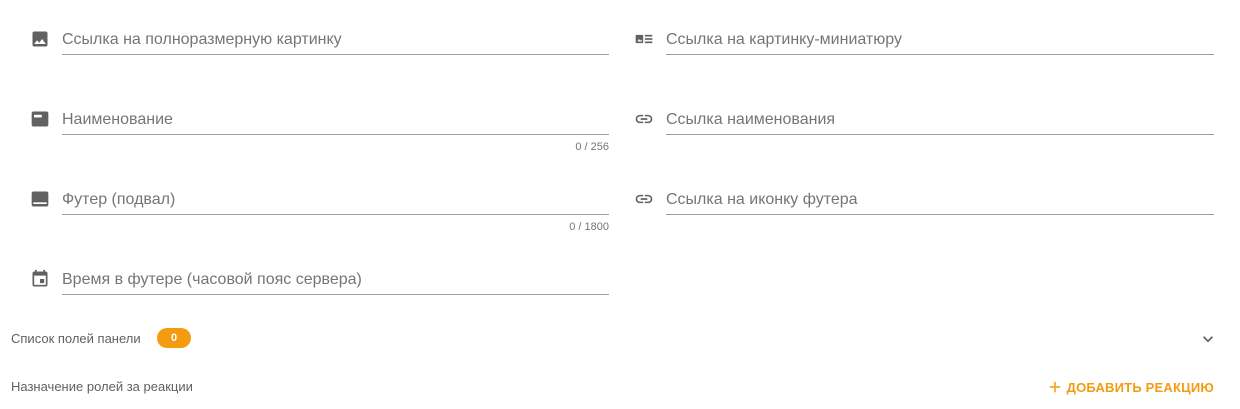 The width and height of the screenshot is (1240, 409). Describe the element at coordinates (1208, 339) in the screenshot. I see `chevron-down-icon` at that location.